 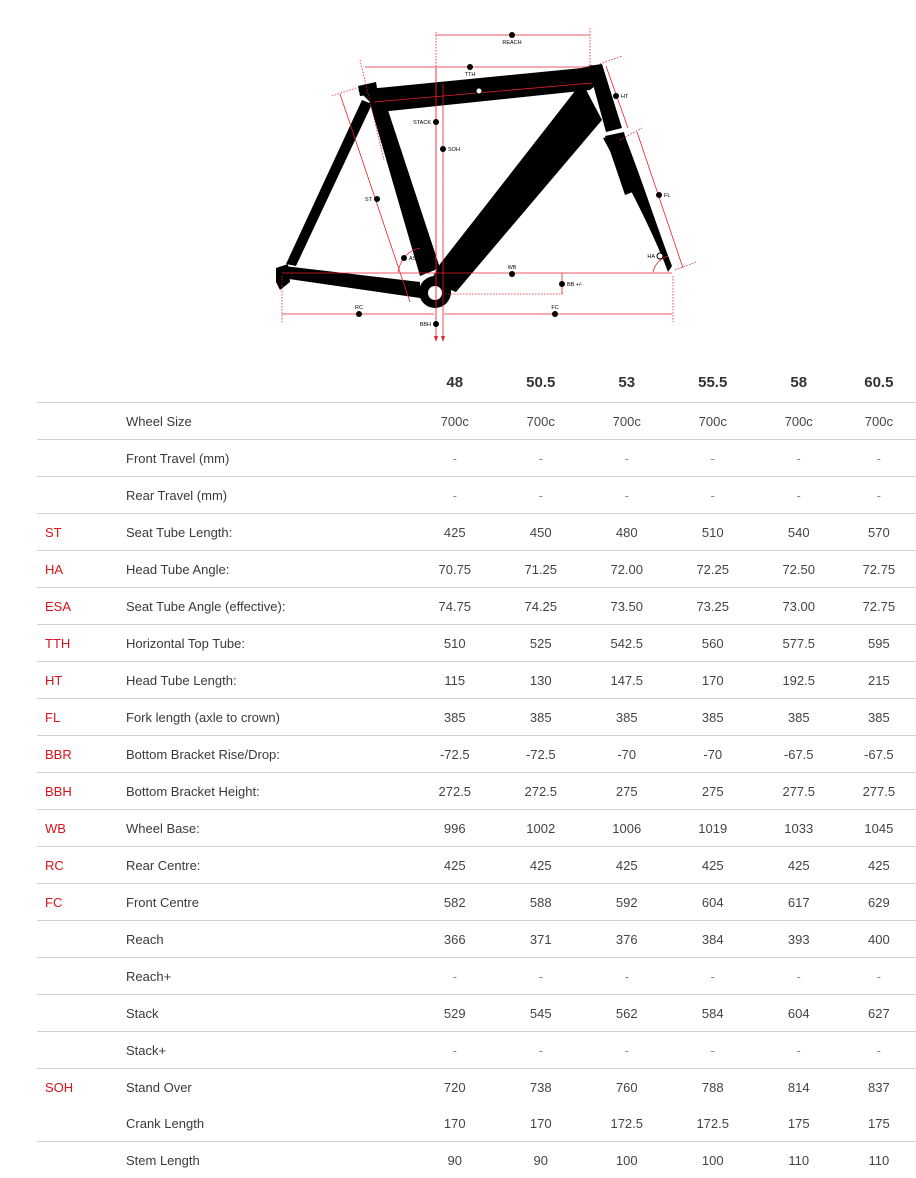 What do you see at coordinates (476, 532) in the screenshot?
I see `table-row: STSeat Tube Length:425450480510540570` at bounding box center [476, 532].